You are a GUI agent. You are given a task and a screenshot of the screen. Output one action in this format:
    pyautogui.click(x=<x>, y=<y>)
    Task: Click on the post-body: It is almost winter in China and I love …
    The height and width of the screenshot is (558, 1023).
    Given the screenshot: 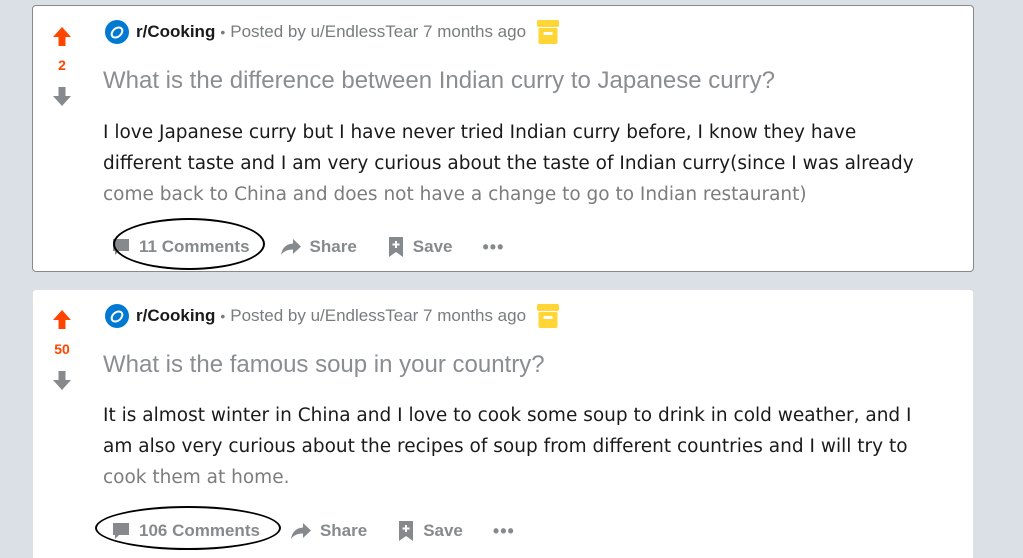 What is the action you would take?
    pyautogui.click(x=533, y=446)
    